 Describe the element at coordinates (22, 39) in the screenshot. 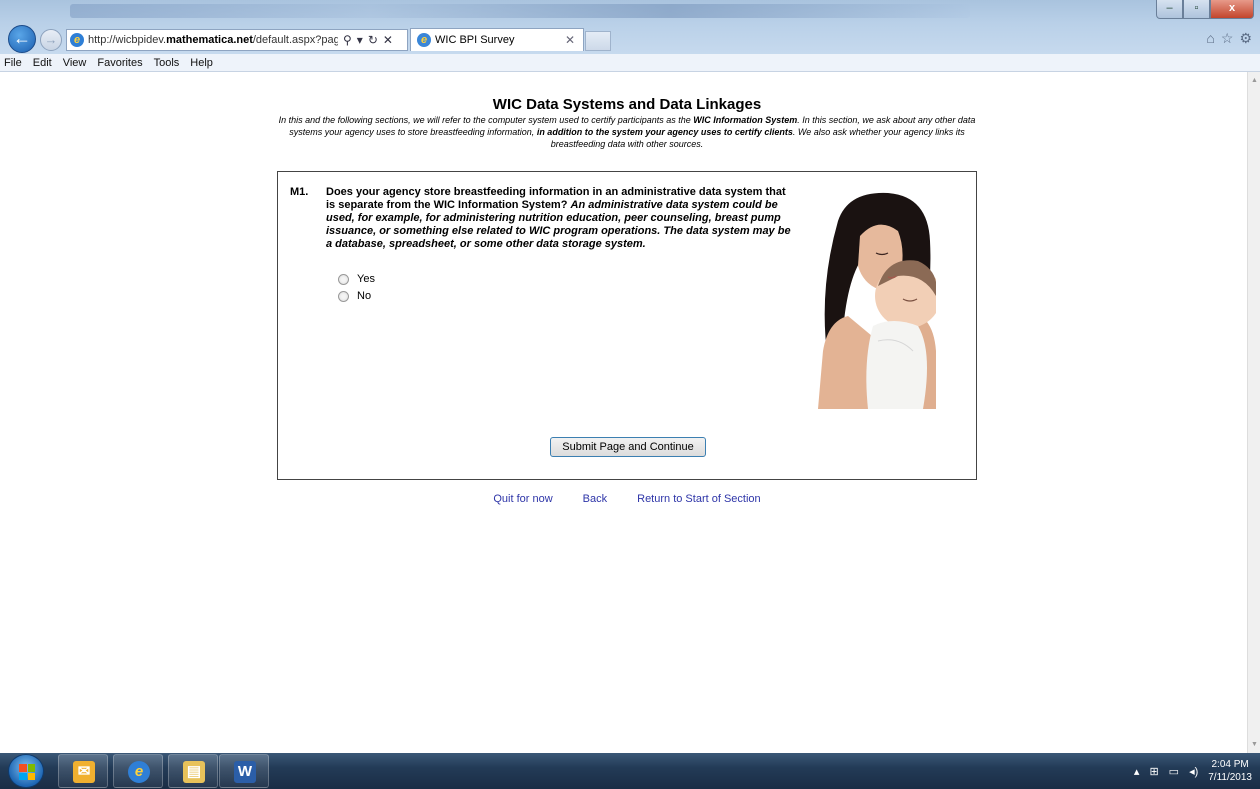

I see `back-arrow-icon: ←` at that location.